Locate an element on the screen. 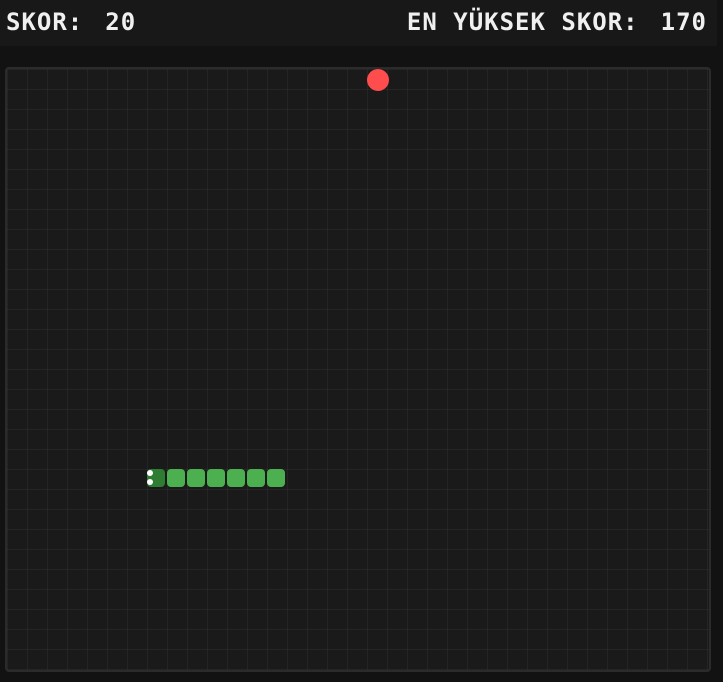  score-label: SKOR: is located at coordinates (45, 22).